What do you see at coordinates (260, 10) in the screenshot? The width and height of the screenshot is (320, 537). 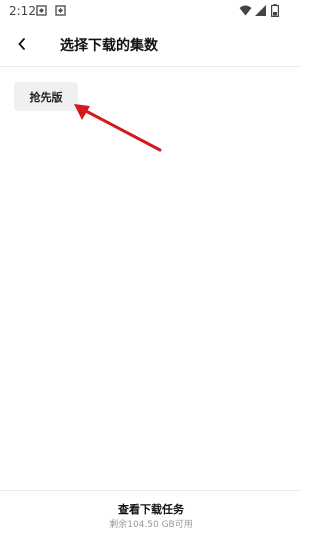 I see `signal-icon` at bounding box center [260, 10].